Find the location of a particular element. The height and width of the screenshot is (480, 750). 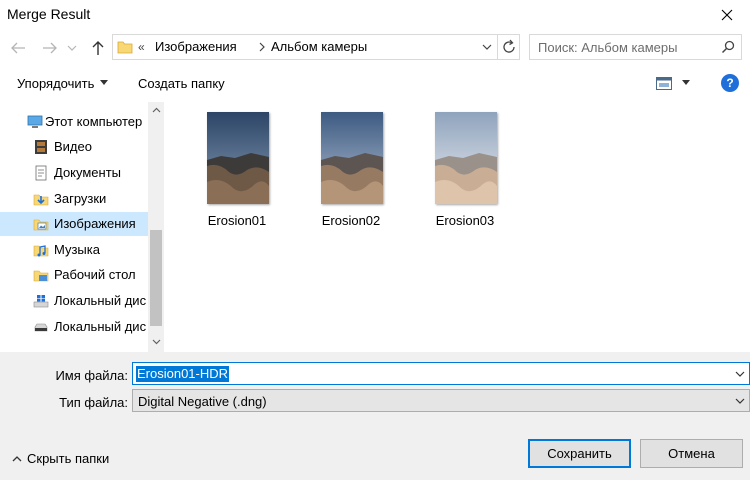

scroll-up-button is located at coordinates (156, 110).